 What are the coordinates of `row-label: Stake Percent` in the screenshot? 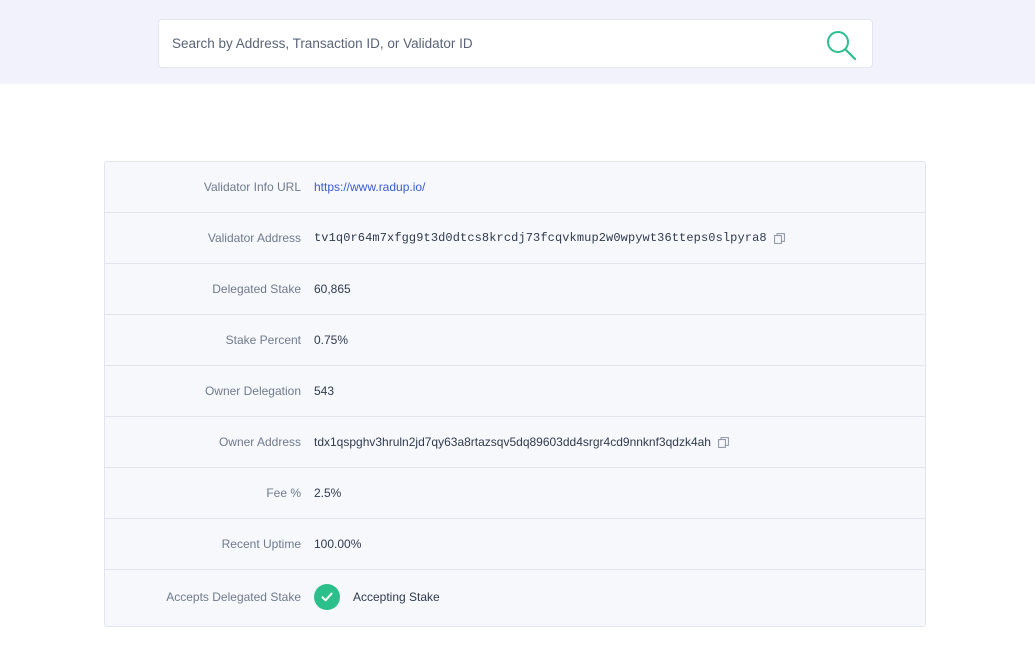 It's located at (263, 340).